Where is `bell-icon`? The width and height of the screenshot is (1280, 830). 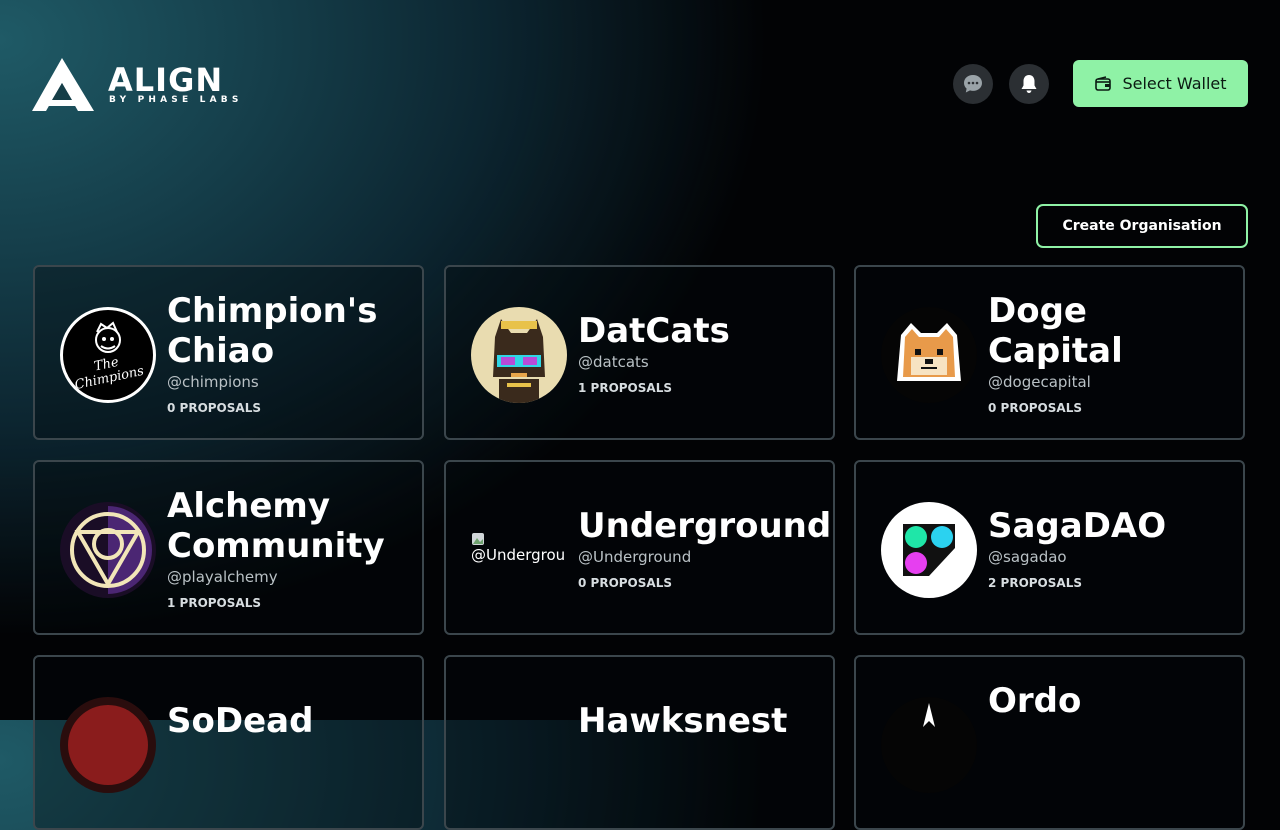
bell-icon is located at coordinates (1029, 84).